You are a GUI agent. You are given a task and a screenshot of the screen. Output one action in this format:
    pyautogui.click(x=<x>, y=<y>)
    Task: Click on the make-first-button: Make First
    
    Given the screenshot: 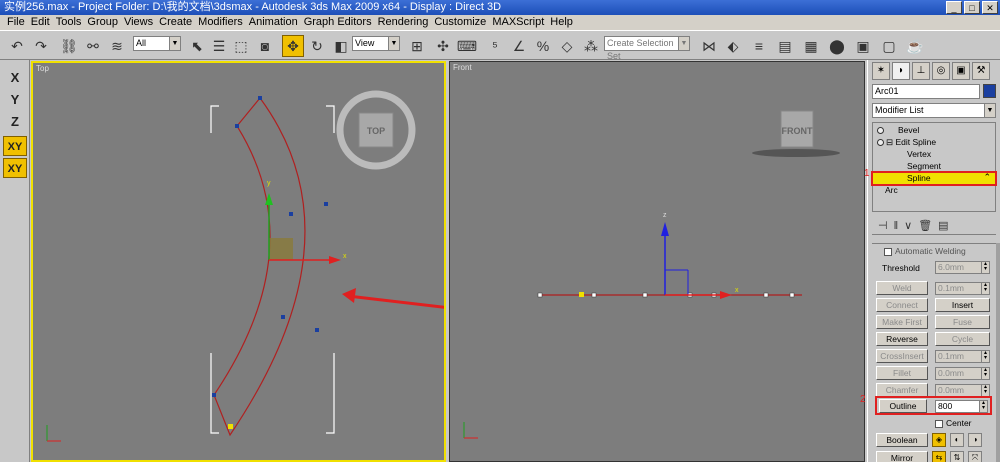 What is the action you would take?
    pyautogui.click(x=902, y=322)
    